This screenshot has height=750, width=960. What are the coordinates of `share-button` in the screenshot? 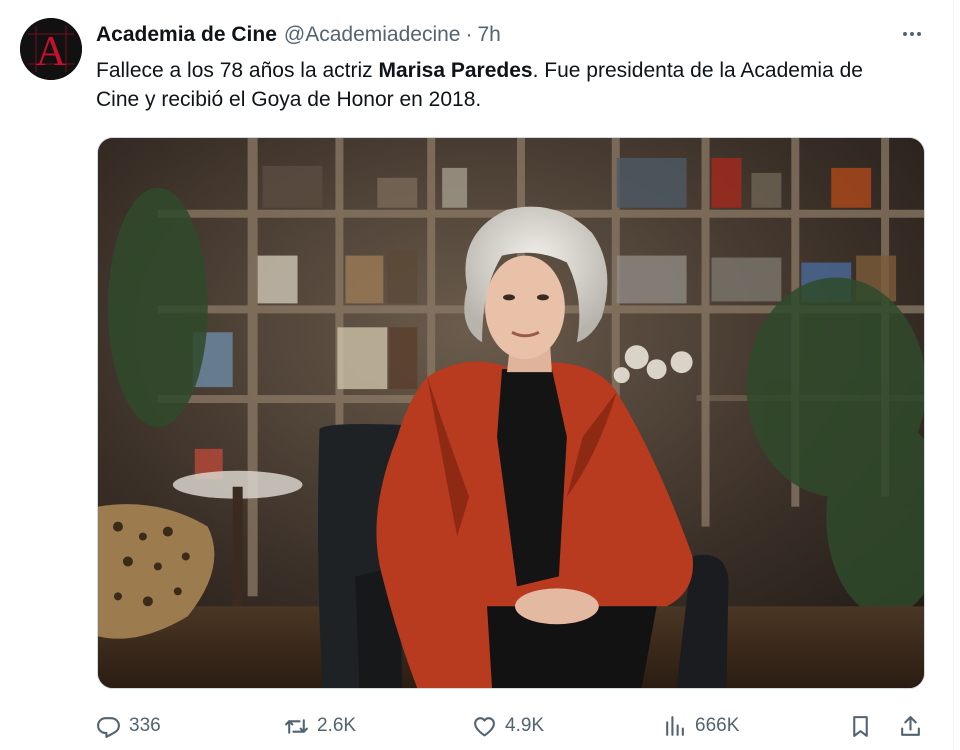 It's located at (910, 726).